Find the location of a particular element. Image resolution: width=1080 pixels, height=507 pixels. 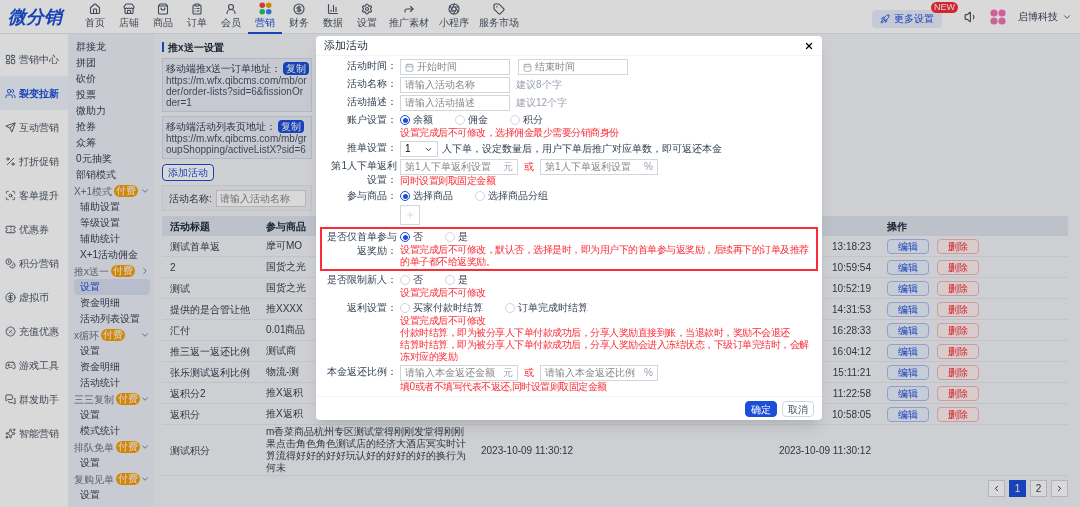

input-field: 请输入活动名称 is located at coordinates (455, 85).